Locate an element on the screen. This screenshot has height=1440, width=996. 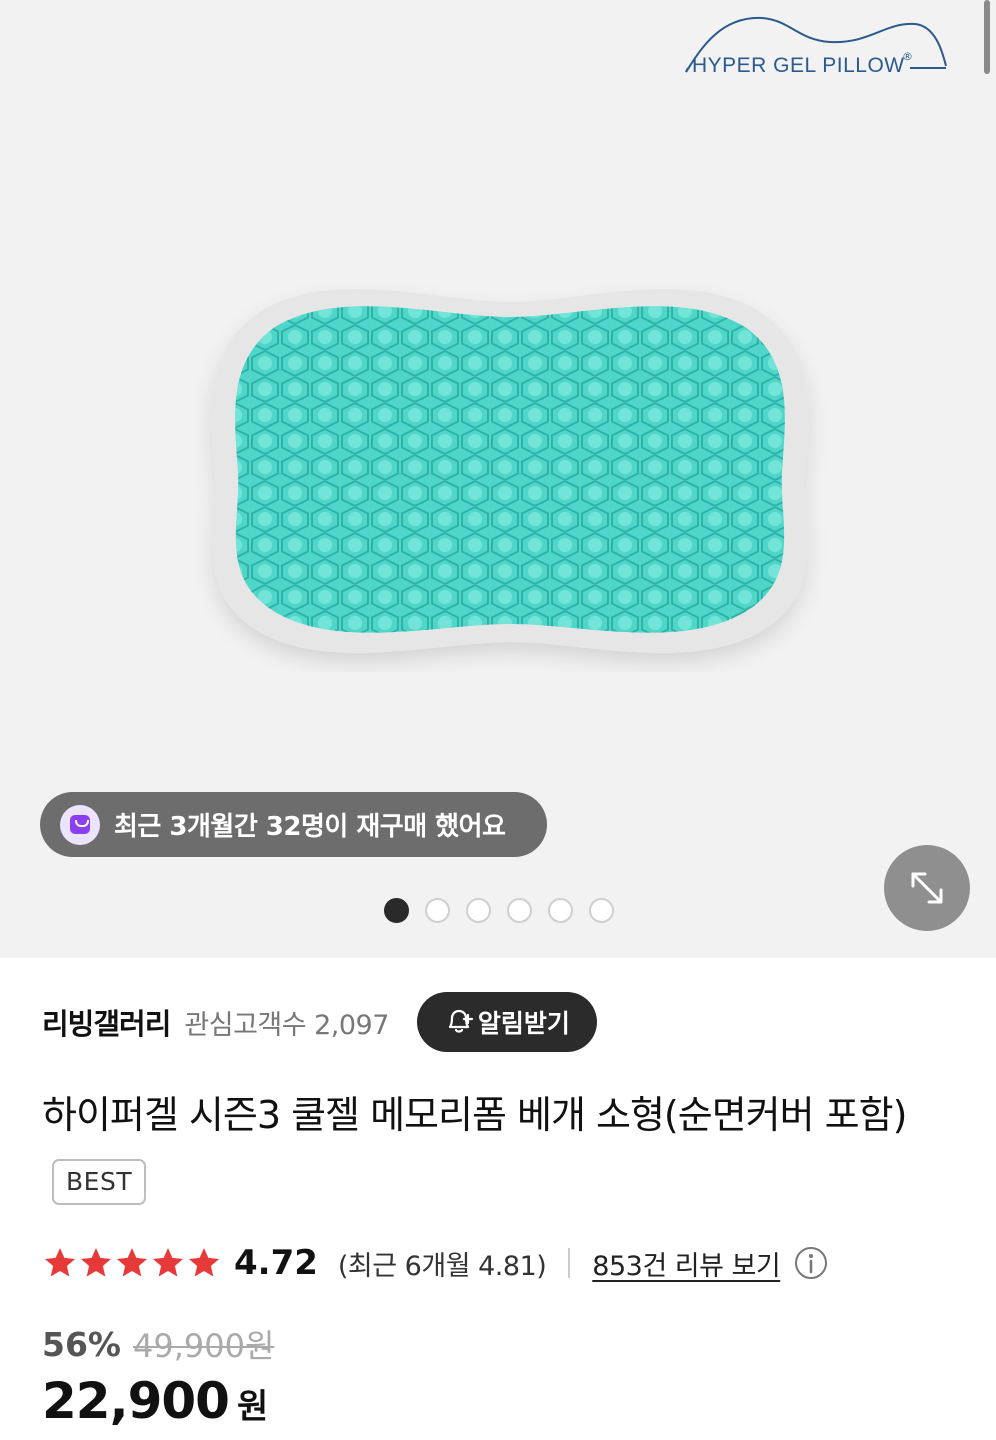
follower-count: 2,097 is located at coordinates (351, 1025).